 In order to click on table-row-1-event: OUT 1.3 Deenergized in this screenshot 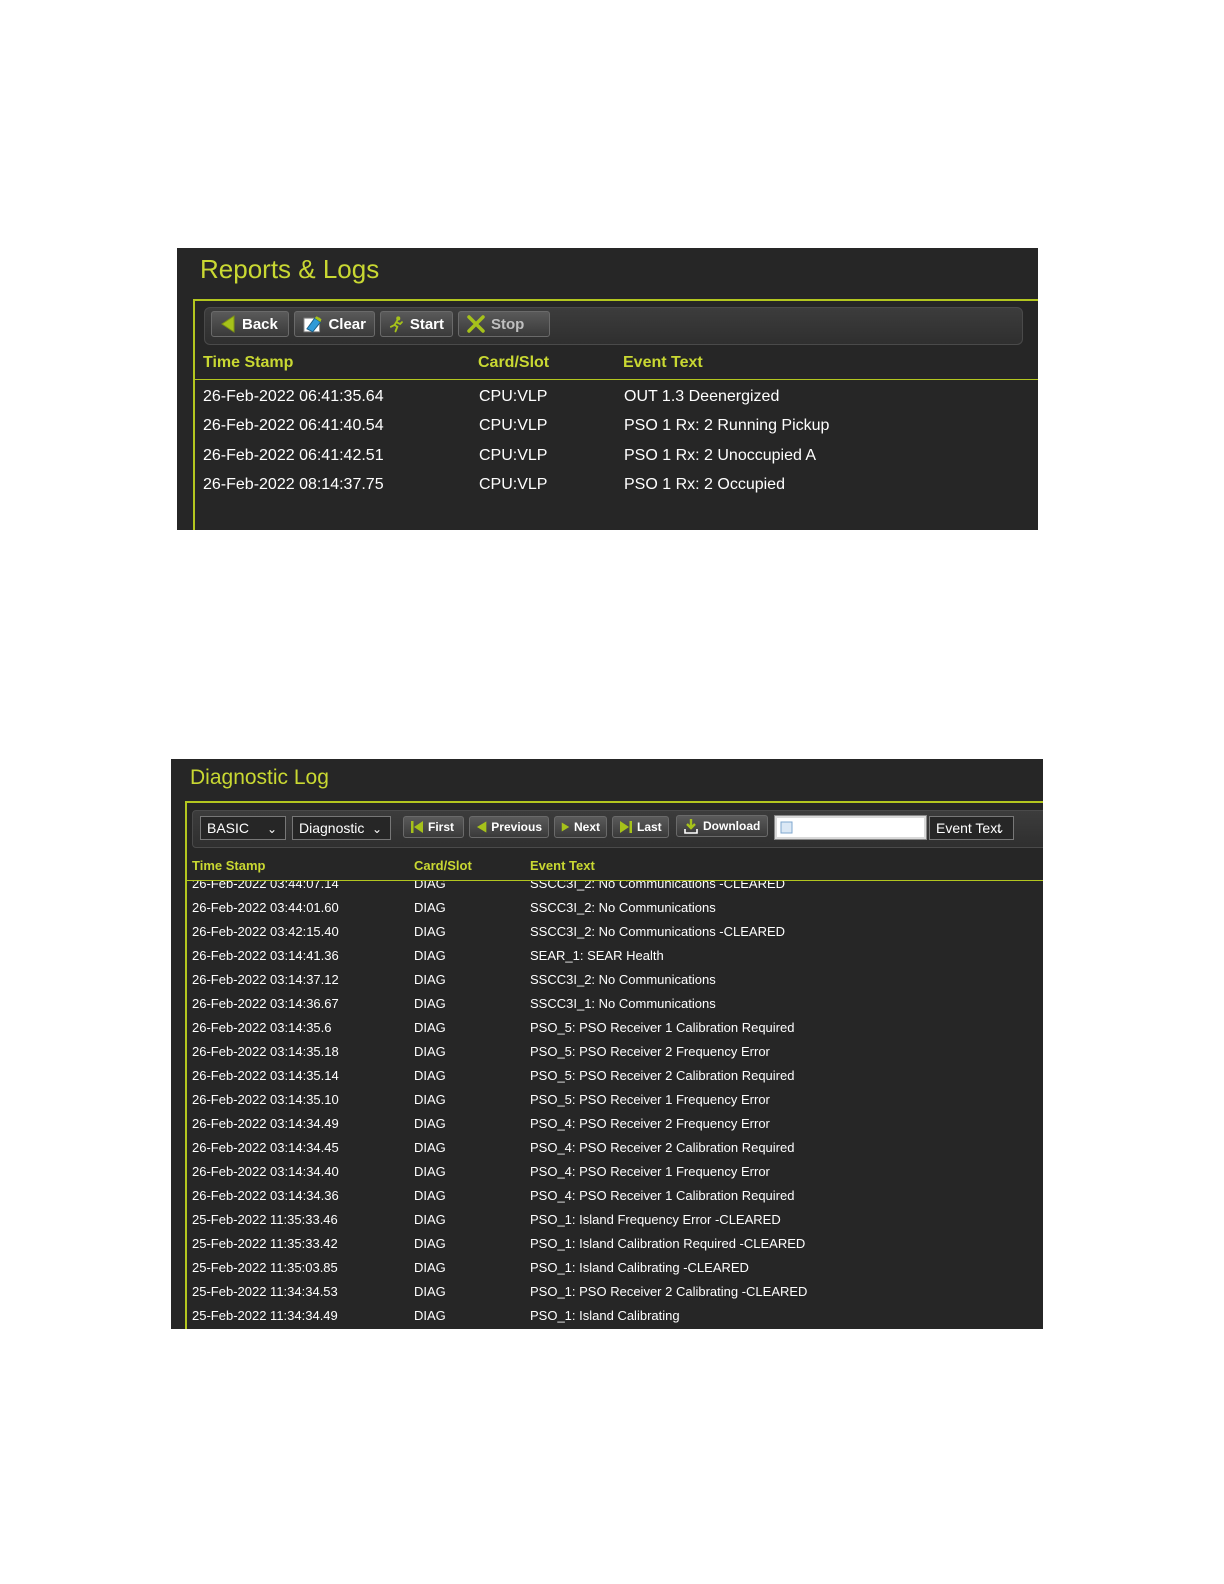, I will do `click(702, 396)`.